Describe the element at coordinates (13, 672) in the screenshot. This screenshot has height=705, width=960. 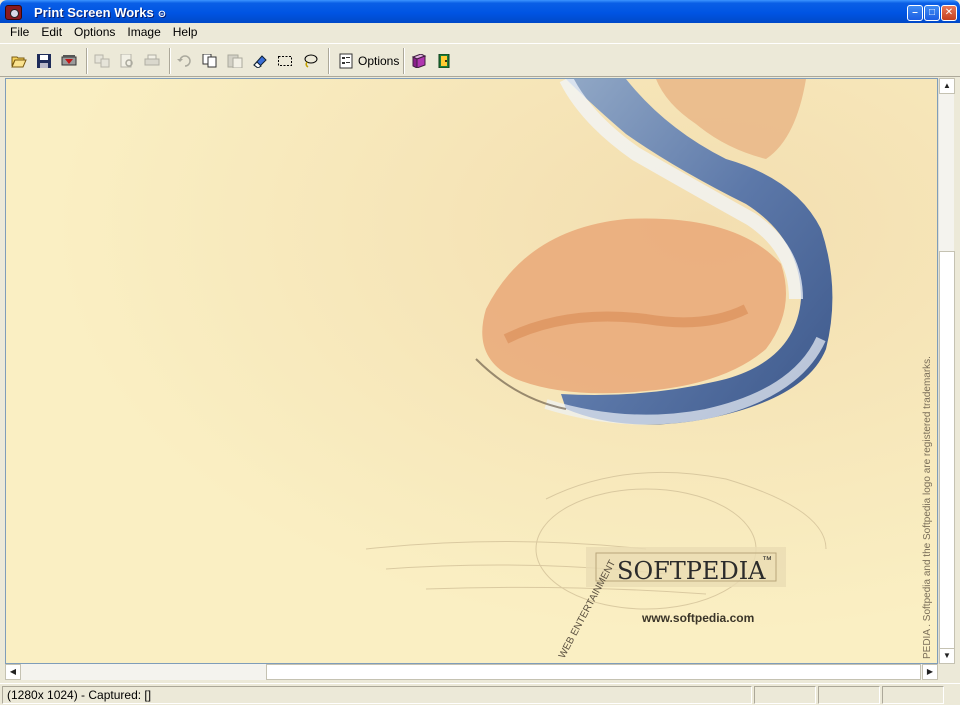
I see `scroll-left-icon: ◀` at that location.